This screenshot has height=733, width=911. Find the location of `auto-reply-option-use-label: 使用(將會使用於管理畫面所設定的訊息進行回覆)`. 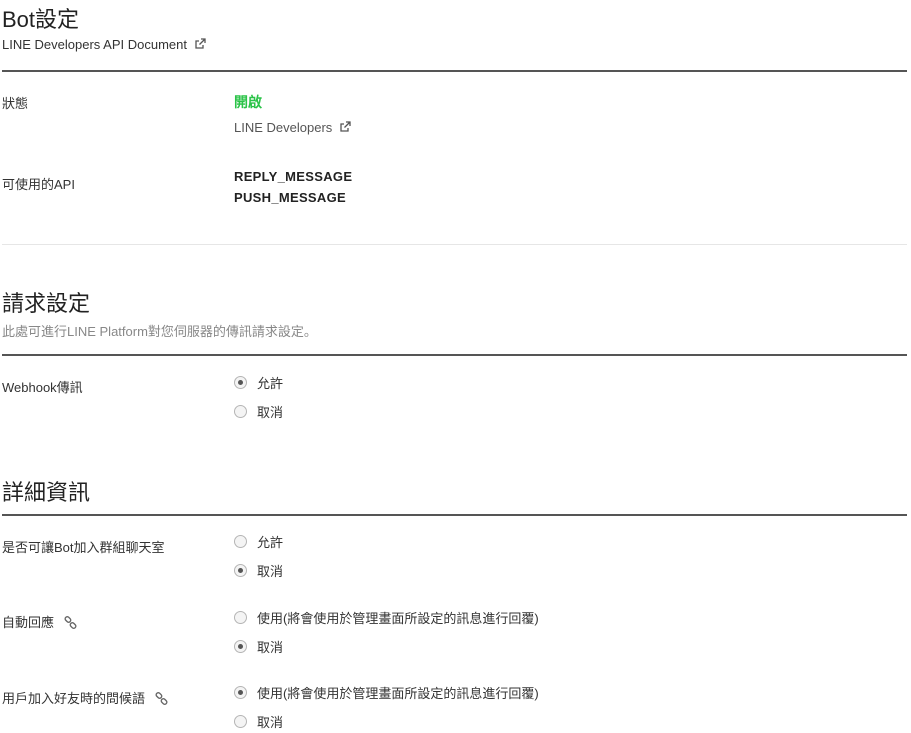

auto-reply-option-use-label: 使用(將會使用於管理畫面所設定的訊息進行回覆) is located at coordinates (398, 618).